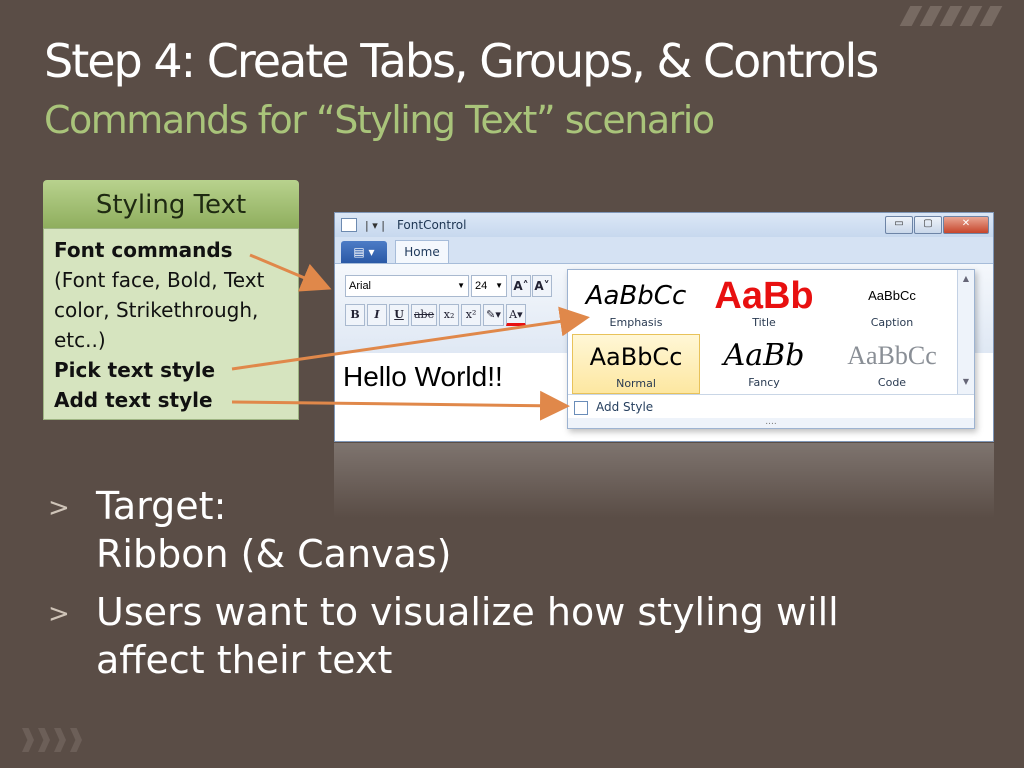 This screenshot has height=768, width=1024. Describe the element at coordinates (966, 225) in the screenshot. I see `close-button: ✕` at that location.